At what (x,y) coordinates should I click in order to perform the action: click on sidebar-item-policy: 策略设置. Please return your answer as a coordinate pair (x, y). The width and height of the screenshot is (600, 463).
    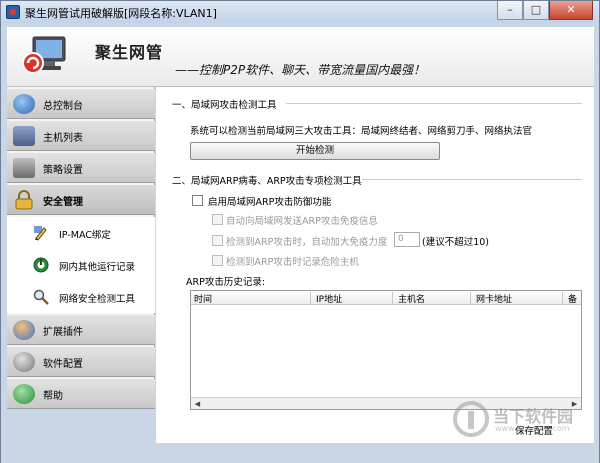
    Looking at the image, I should click on (81, 168).